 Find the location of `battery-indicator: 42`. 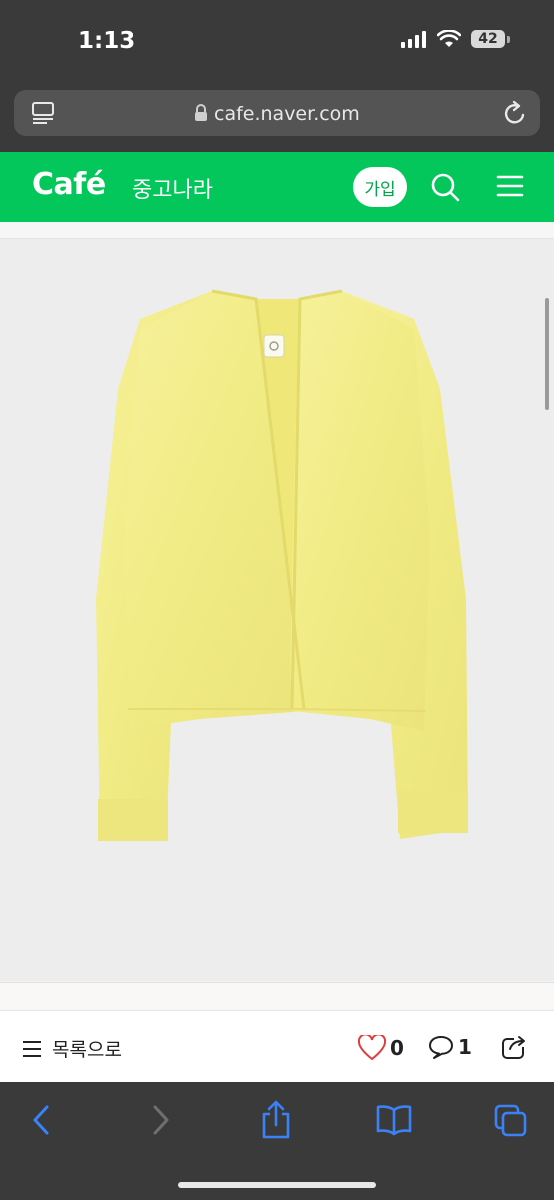

battery-indicator: 42 is located at coordinates (488, 39).